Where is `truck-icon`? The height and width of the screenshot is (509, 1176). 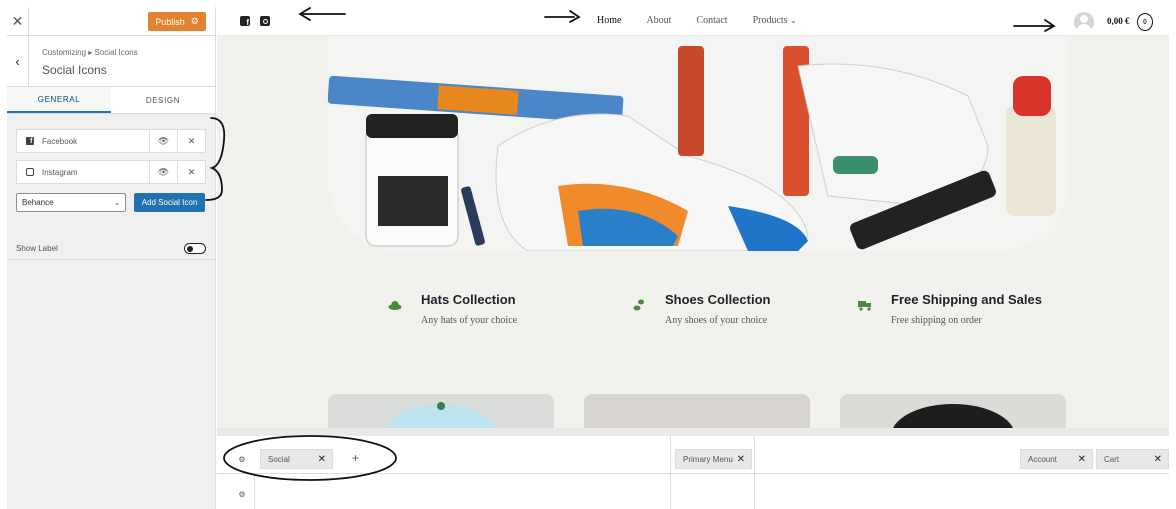
truck-icon is located at coordinates (864, 306).